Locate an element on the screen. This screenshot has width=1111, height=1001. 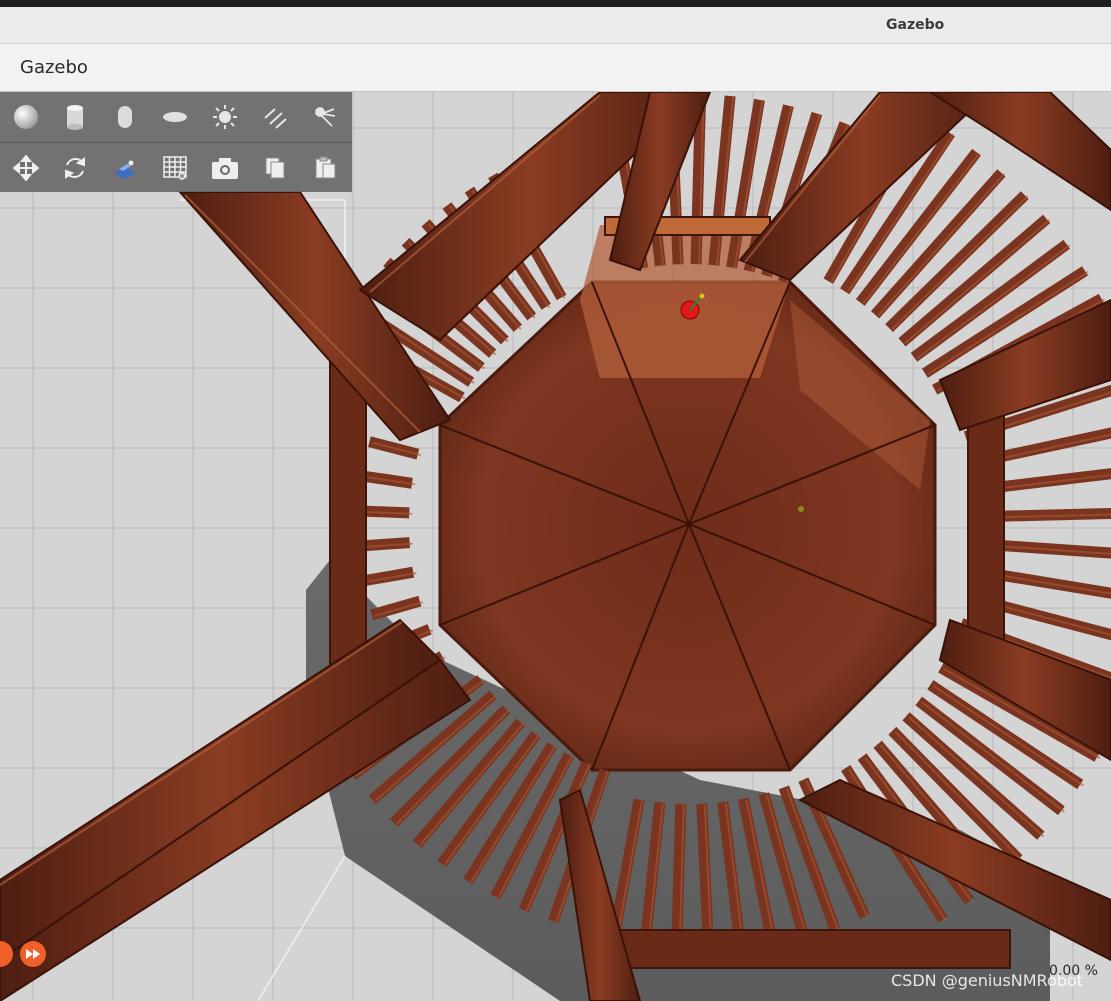
app-name-label: Gazebo is located at coordinates (54, 67).